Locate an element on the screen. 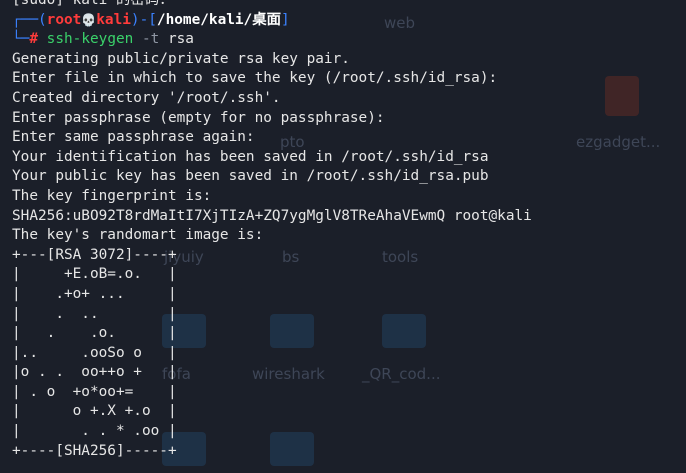 The image size is (686, 473). root-prompt-hash: # is located at coordinates (33, 39).